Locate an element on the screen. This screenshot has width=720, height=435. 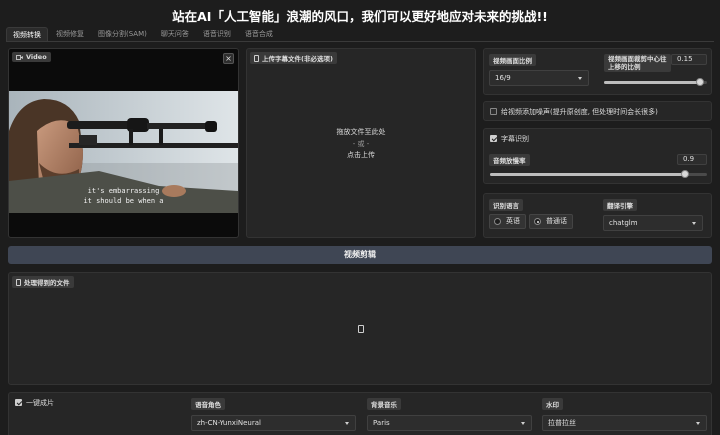
upload-drop-text: 拖放文件至此处 is located at coordinates (361, 132).